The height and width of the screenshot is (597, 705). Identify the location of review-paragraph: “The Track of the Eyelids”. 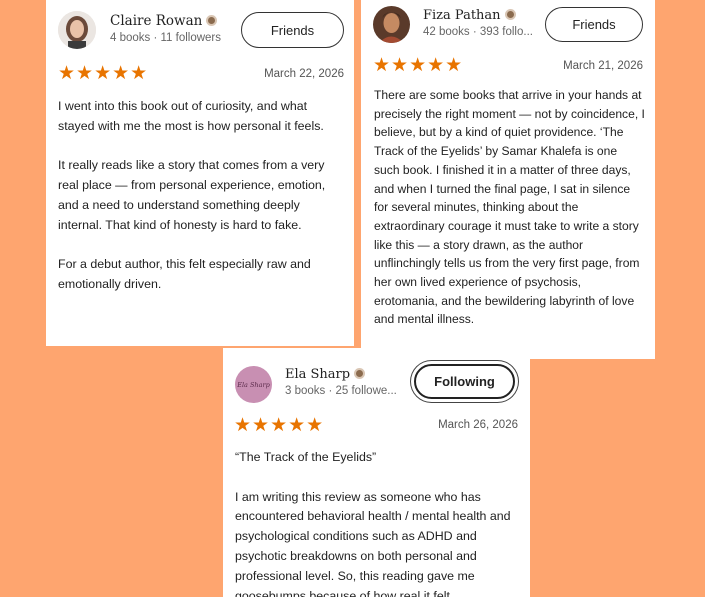
(306, 457).